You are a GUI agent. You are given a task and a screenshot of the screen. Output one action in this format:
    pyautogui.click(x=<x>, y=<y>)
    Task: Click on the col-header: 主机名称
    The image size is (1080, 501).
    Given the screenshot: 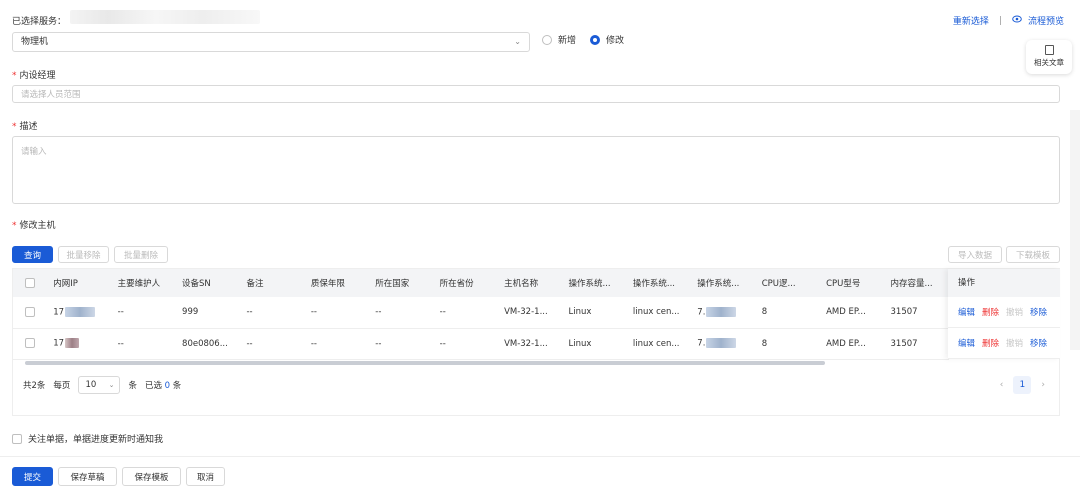 What is the action you would take?
    pyautogui.click(x=521, y=284)
    